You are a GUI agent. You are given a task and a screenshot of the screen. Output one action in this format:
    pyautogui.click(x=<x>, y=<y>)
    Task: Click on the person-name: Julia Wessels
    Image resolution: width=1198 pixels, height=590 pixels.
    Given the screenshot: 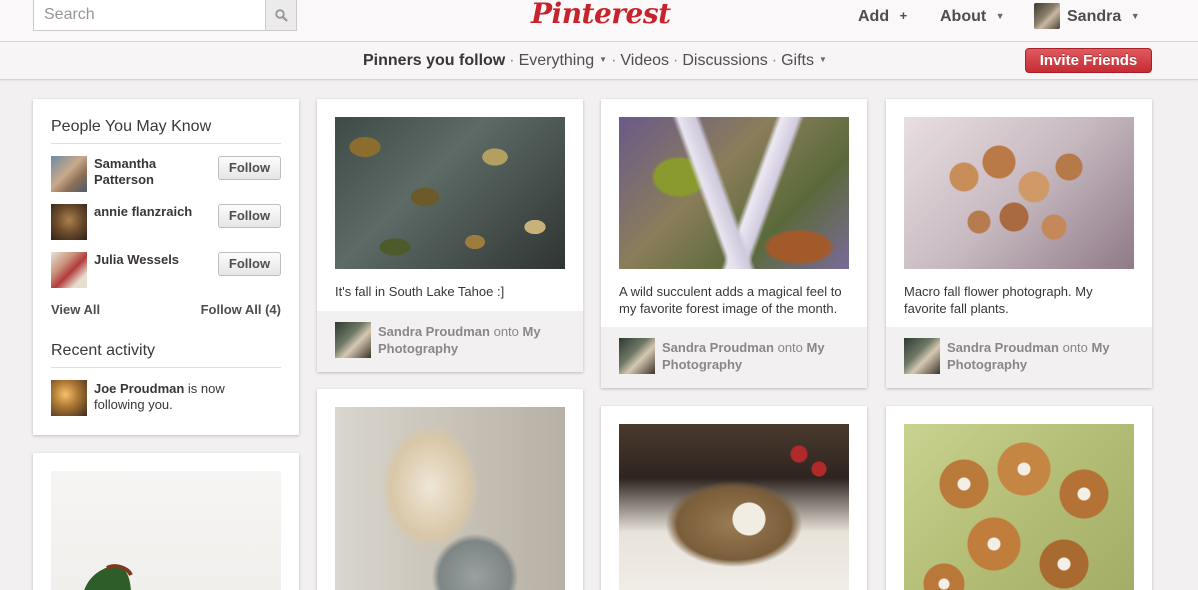 What is the action you would take?
    pyautogui.click(x=154, y=260)
    